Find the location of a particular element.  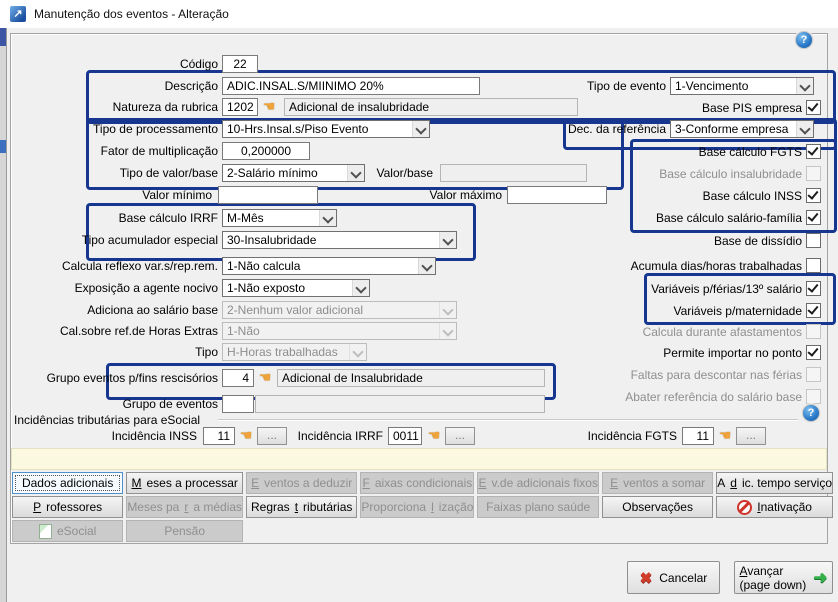

base-fgts-checkbox is located at coordinates (813, 151).